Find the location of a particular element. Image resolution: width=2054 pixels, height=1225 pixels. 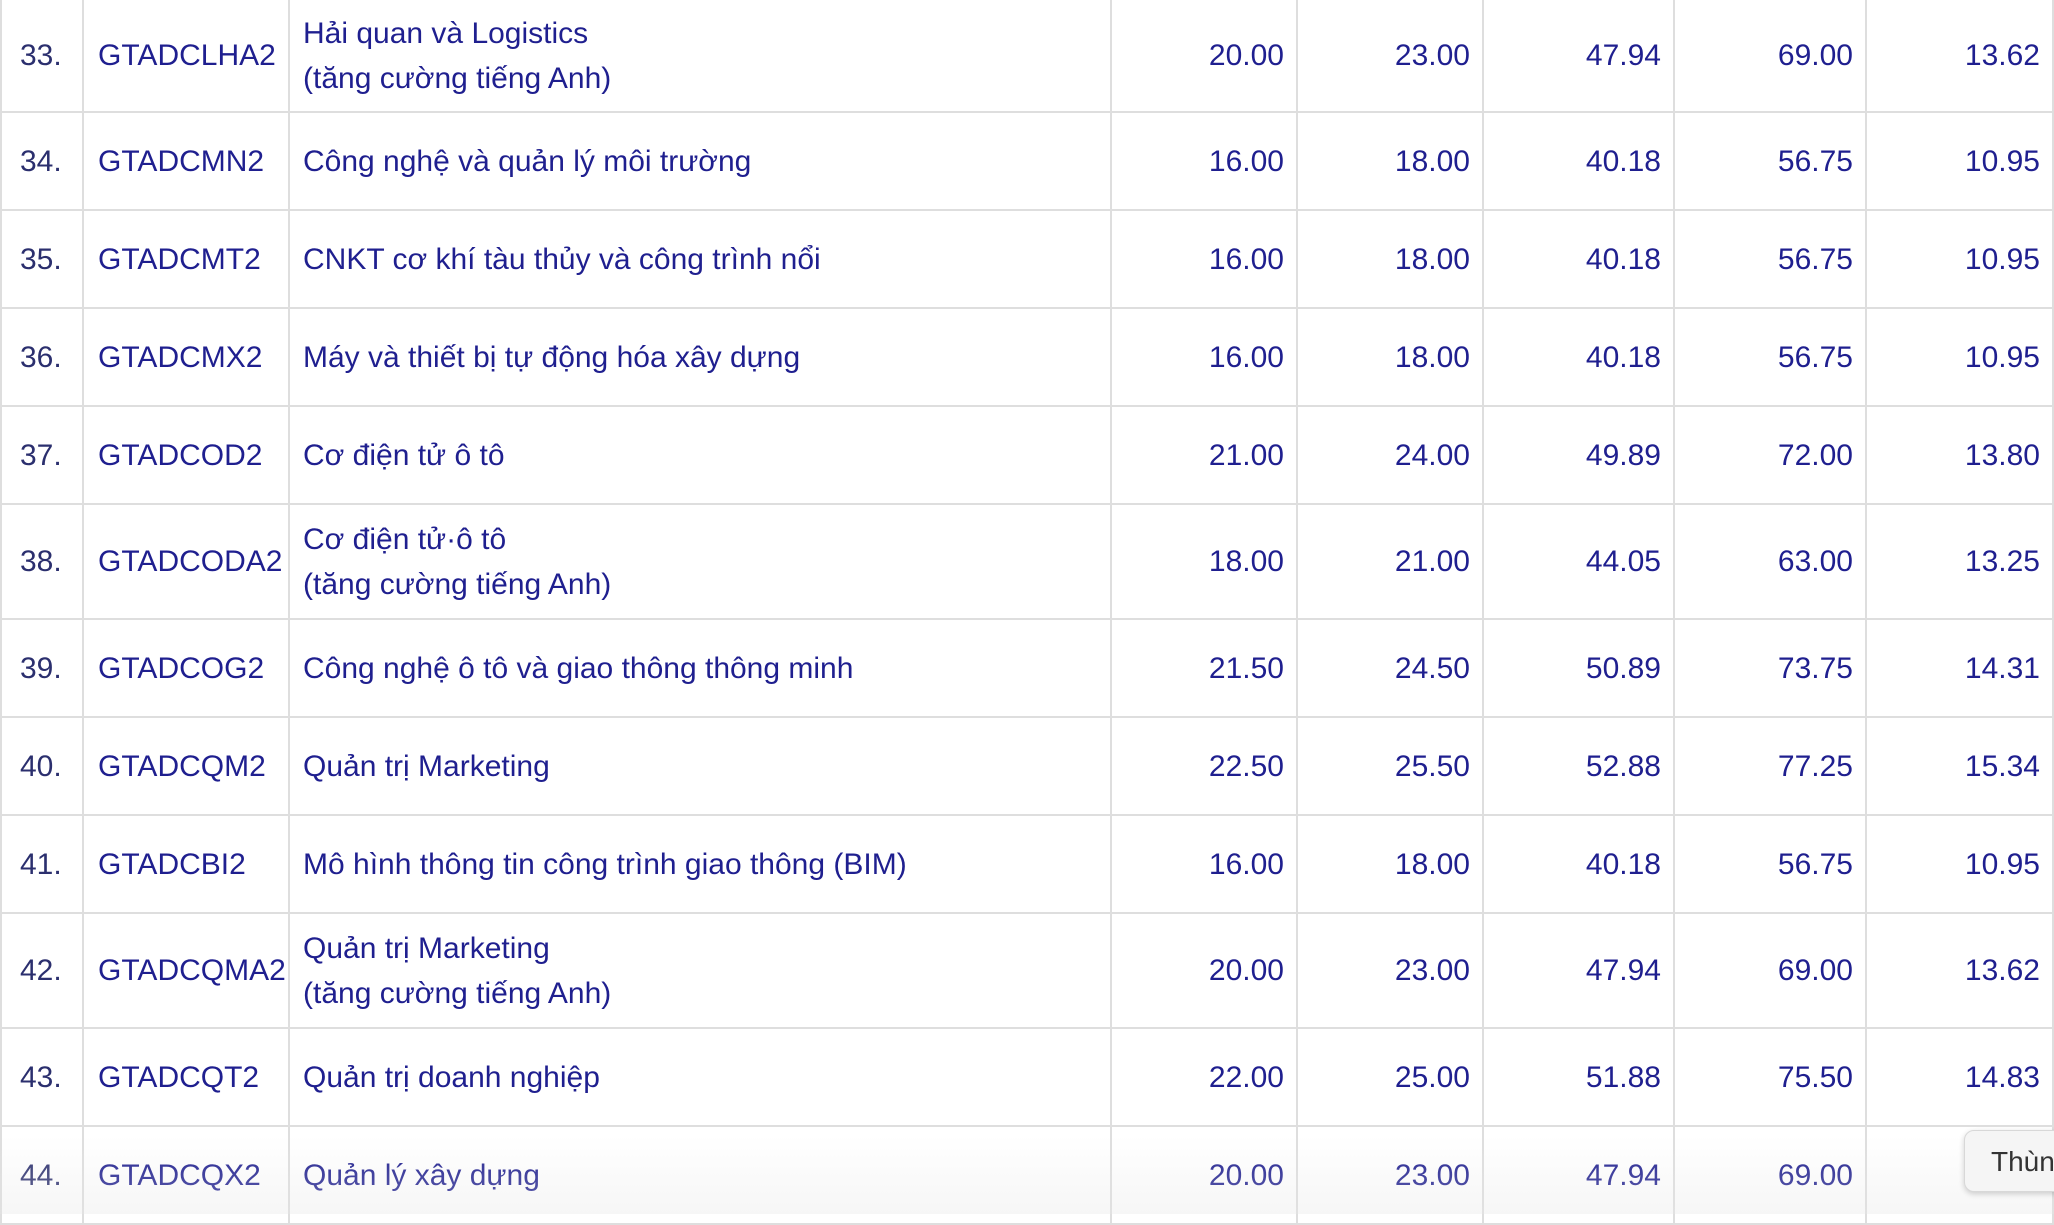

score-col-5: 13.80 is located at coordinates (1959, 455).